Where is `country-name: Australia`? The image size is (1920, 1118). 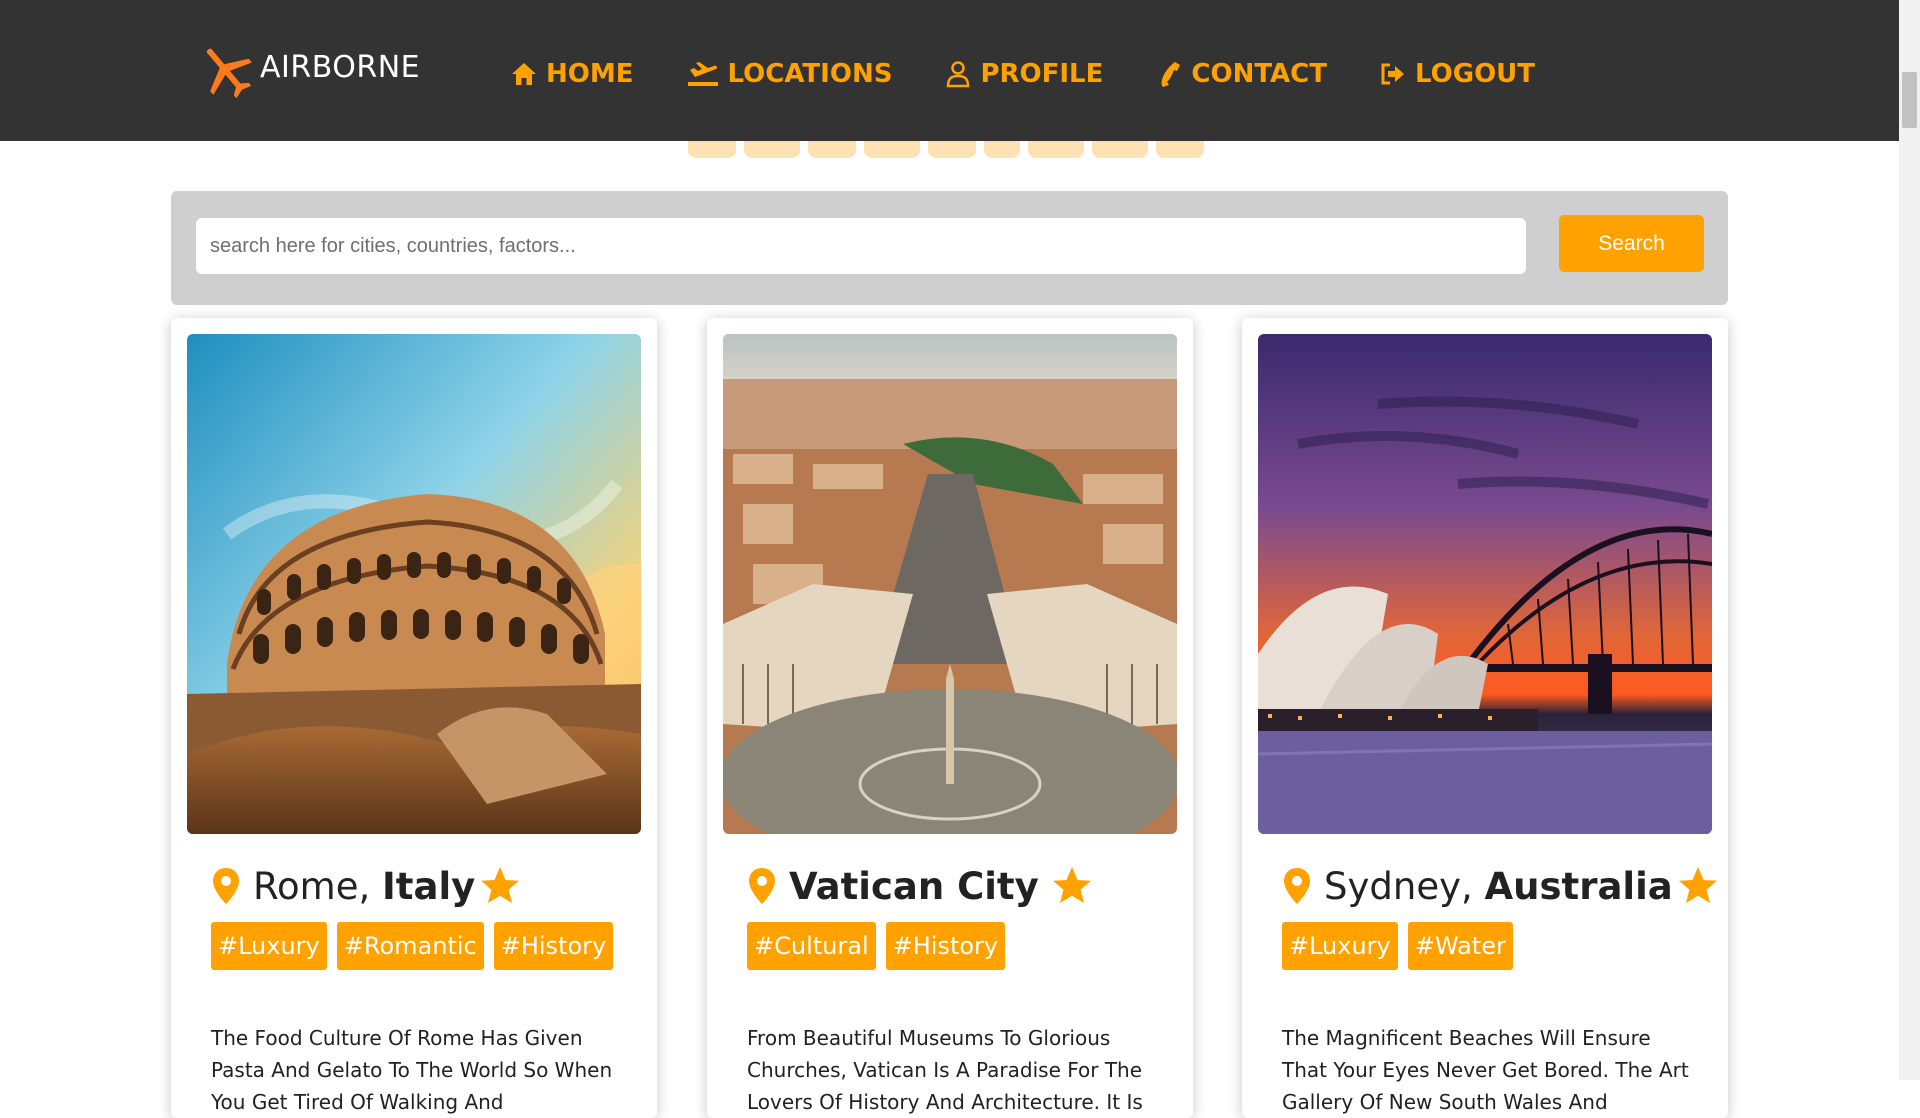 country-name: Australia is located at coordinates (1578, 886).